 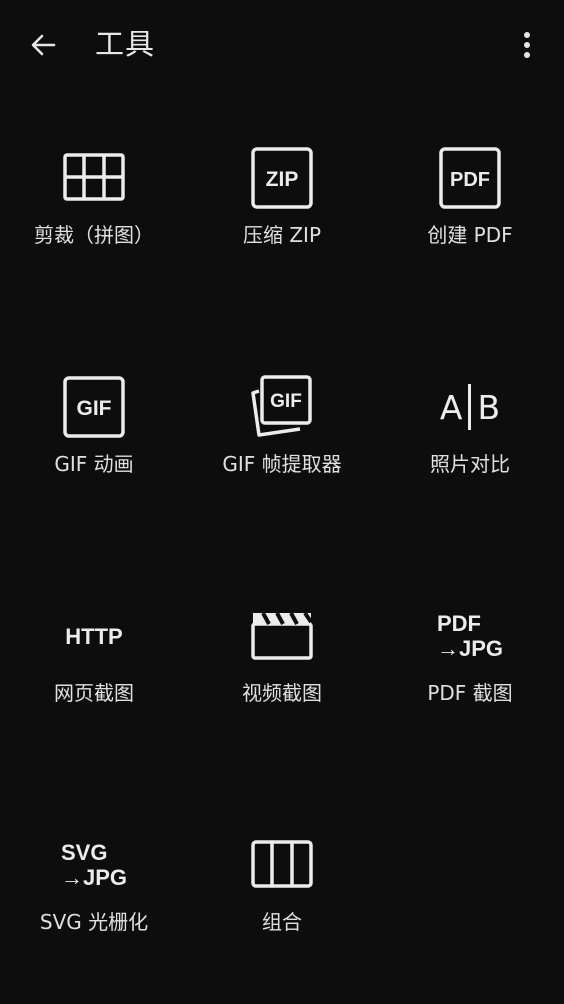 I want to click on compare-icon: A B, so click(x=470, y=407).